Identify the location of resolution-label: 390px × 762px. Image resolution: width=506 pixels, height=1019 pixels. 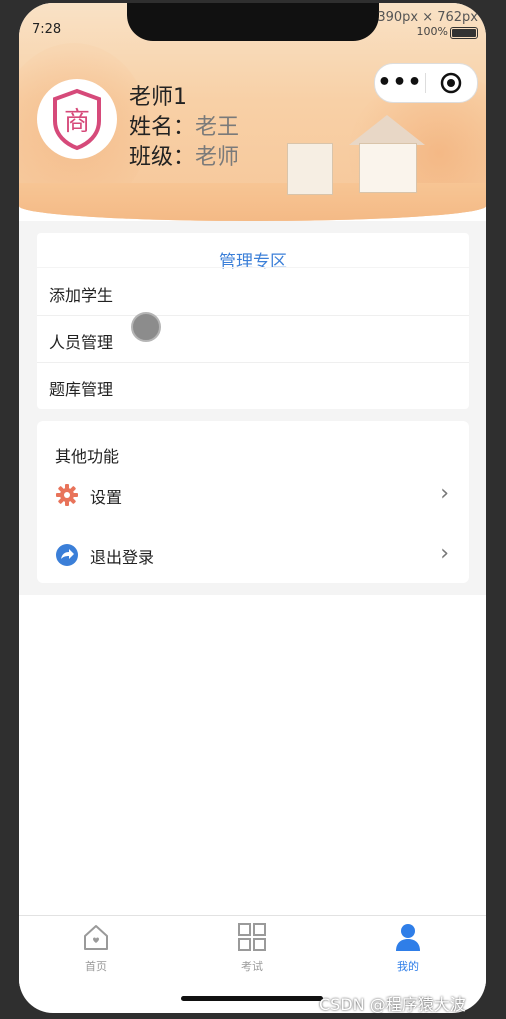
(427, 17).